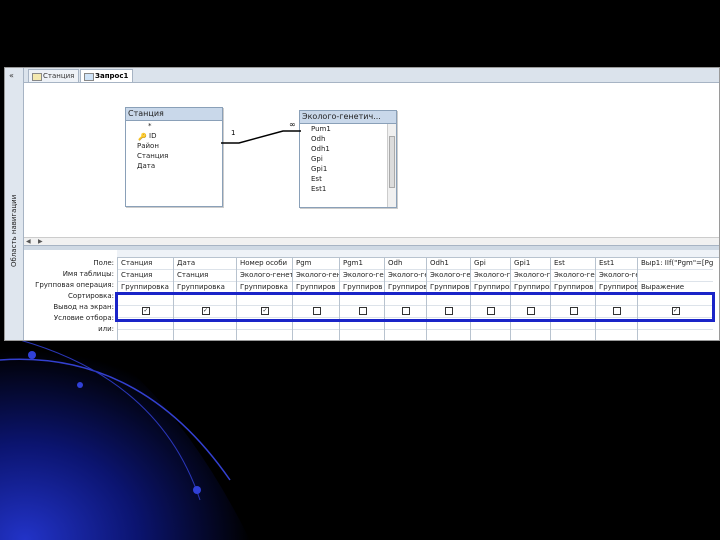  Describe the element at coordinates (371, 75) in the screenshot. I see `document-tabs: Станция Запрос1` at that location.